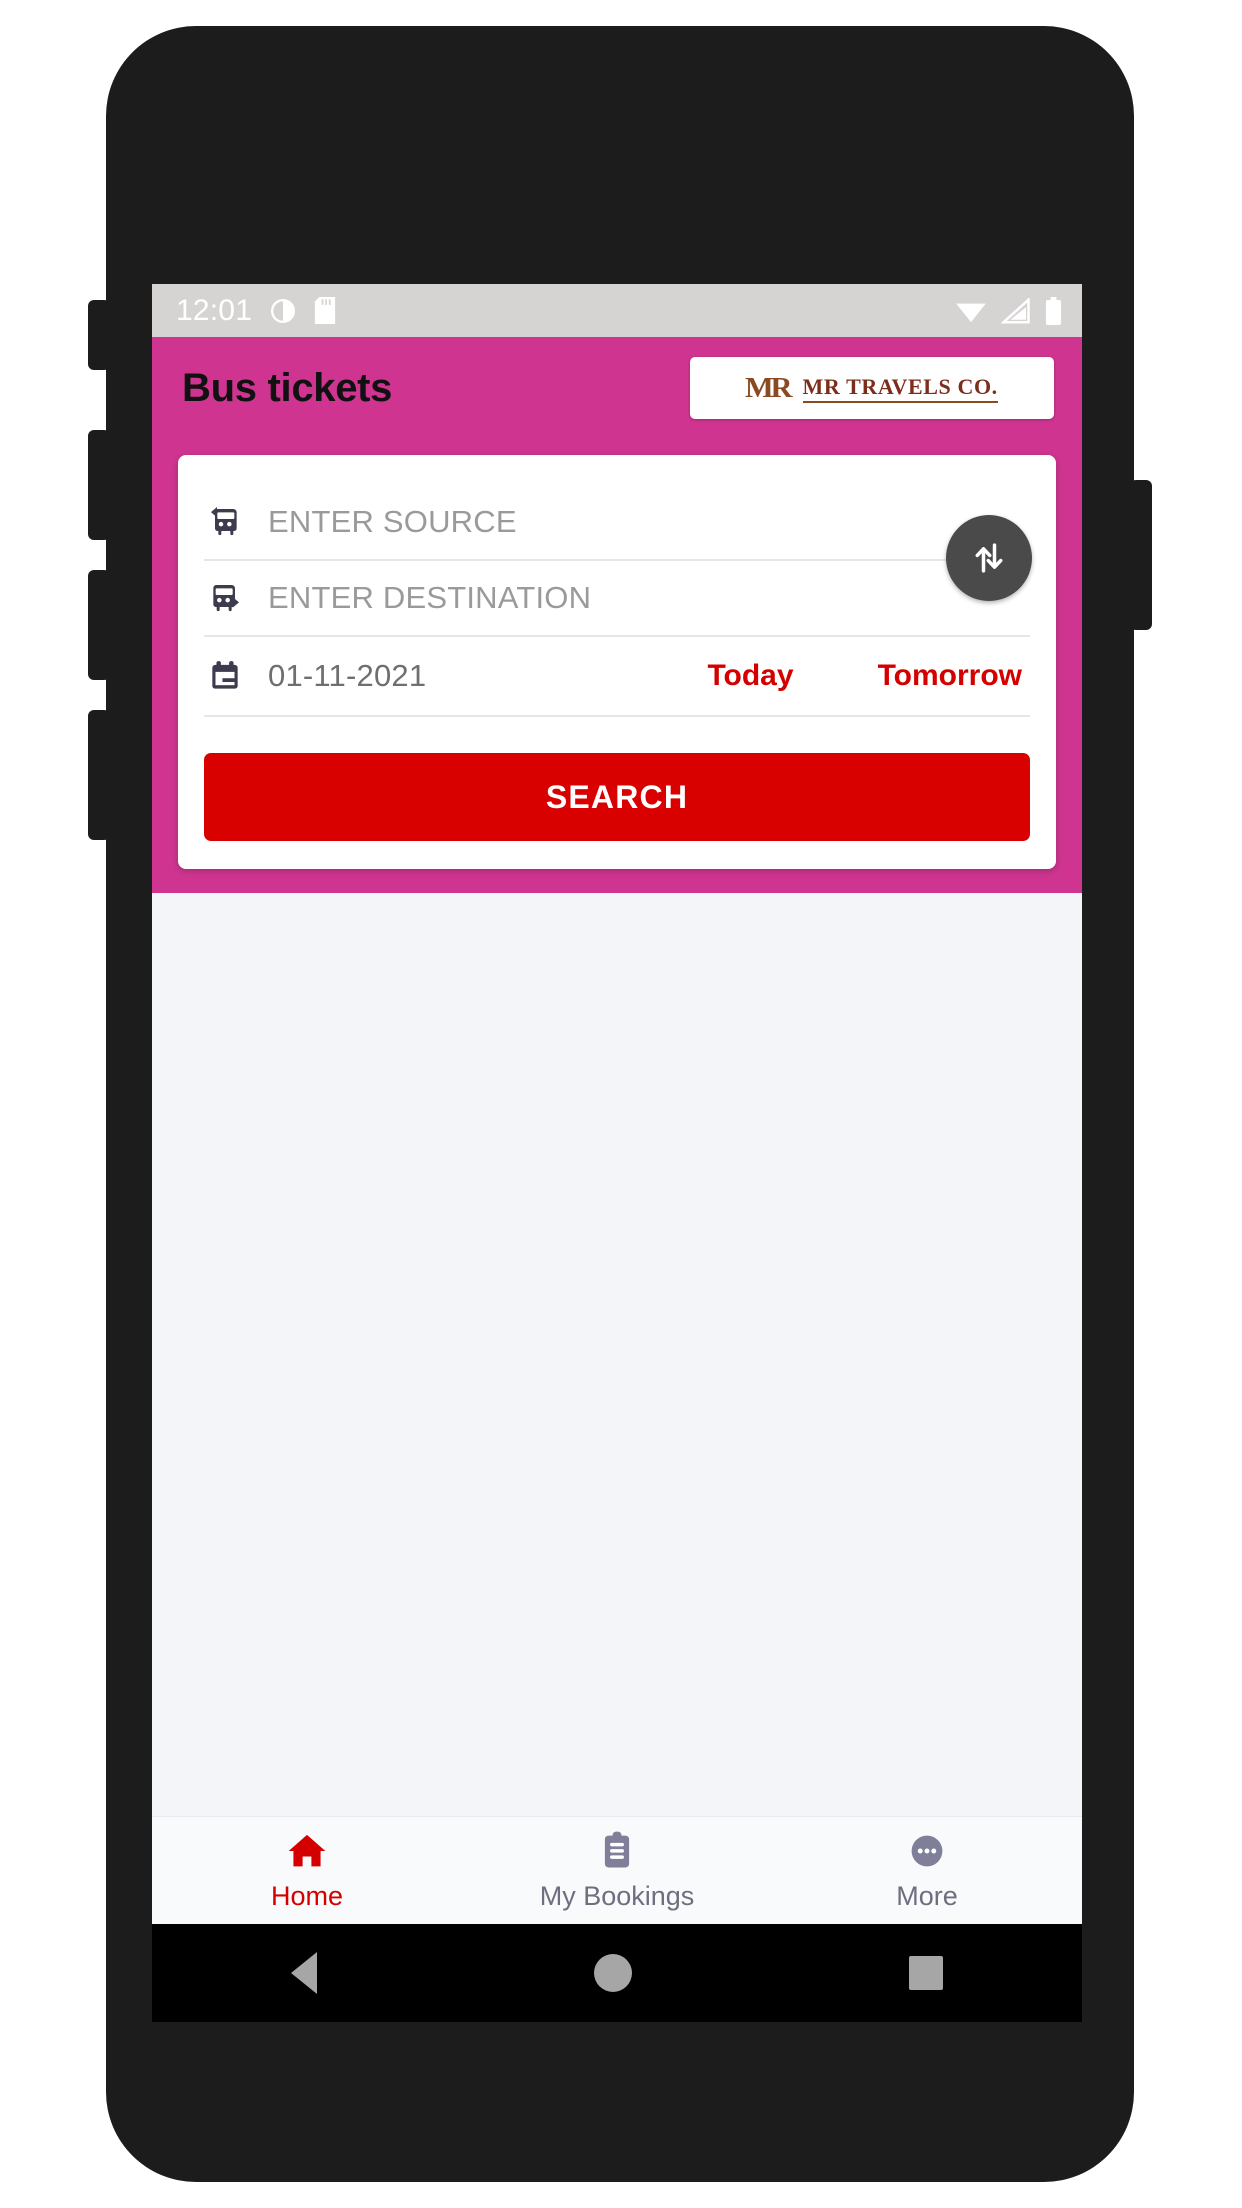 The height and width of the screenshot is (2208, 1242). I want to click on bus-arrival-icon, so click(225, 598).